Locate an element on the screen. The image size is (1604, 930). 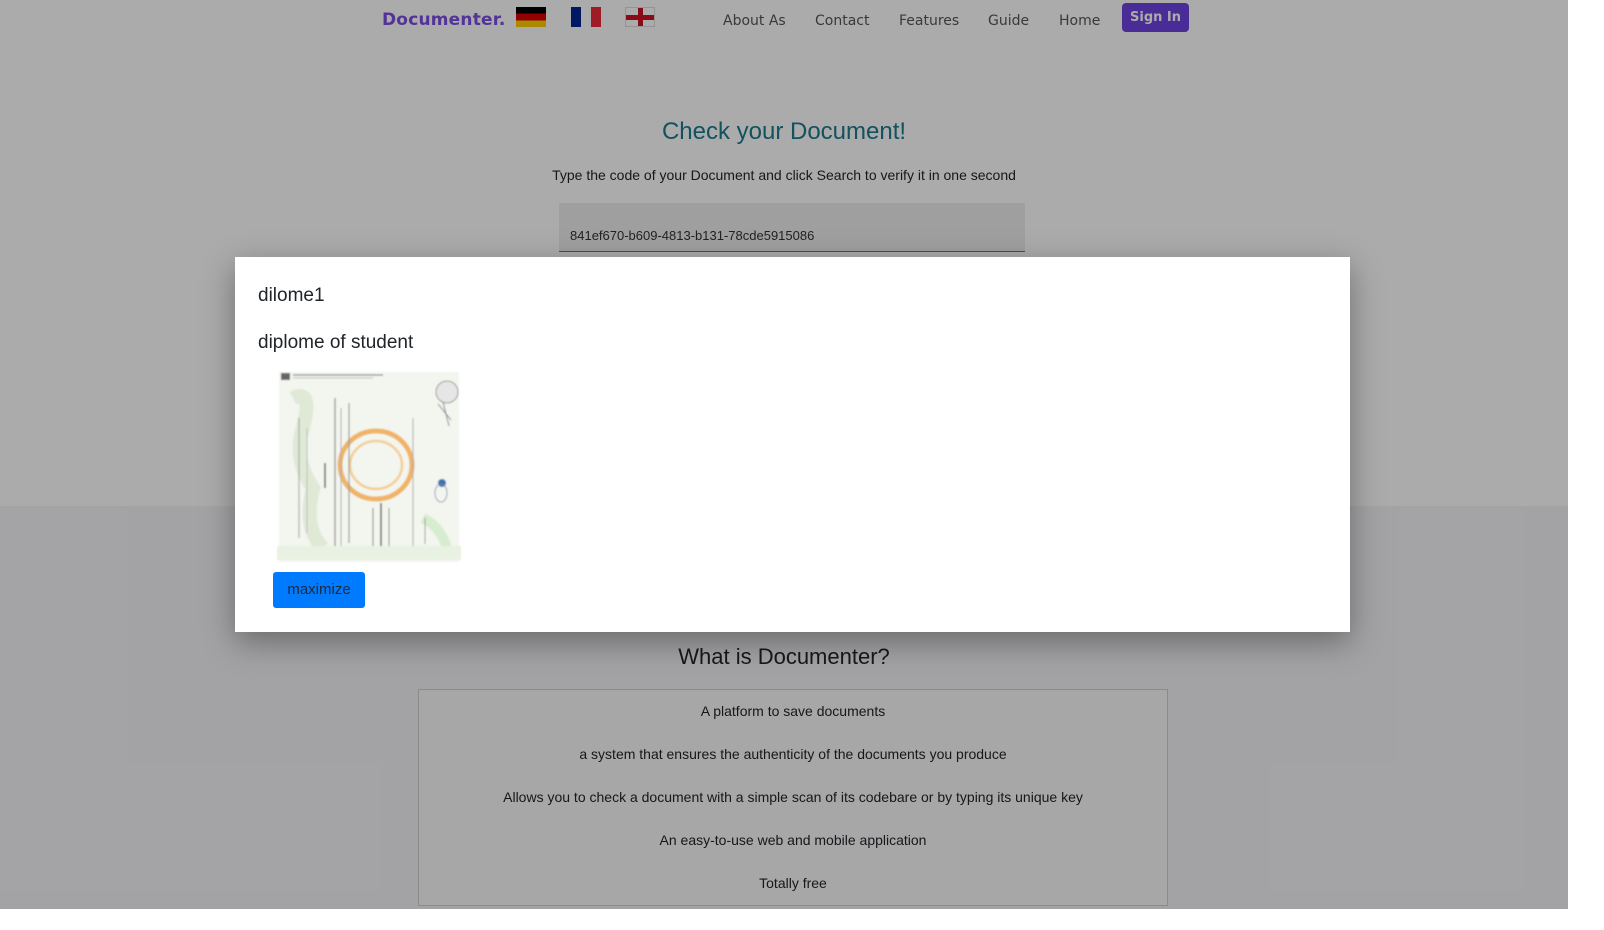
maximize-button: maximize is located at coordinates (319, 590).